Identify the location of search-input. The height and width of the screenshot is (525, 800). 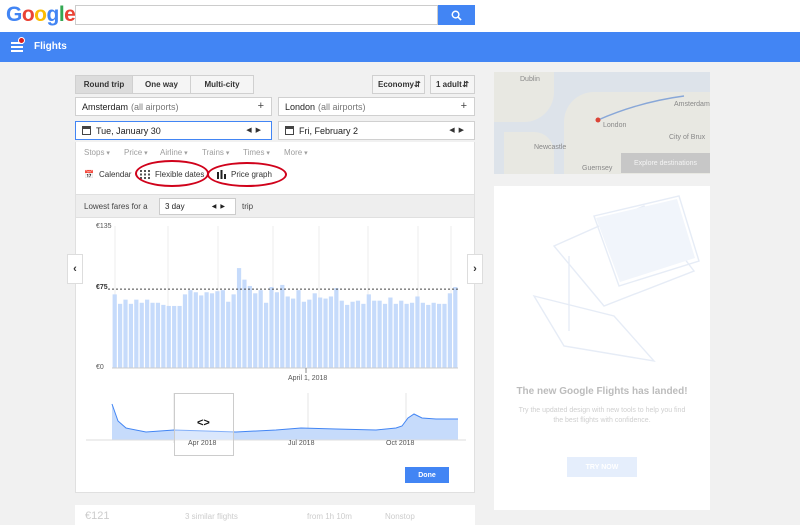
(256, 15).